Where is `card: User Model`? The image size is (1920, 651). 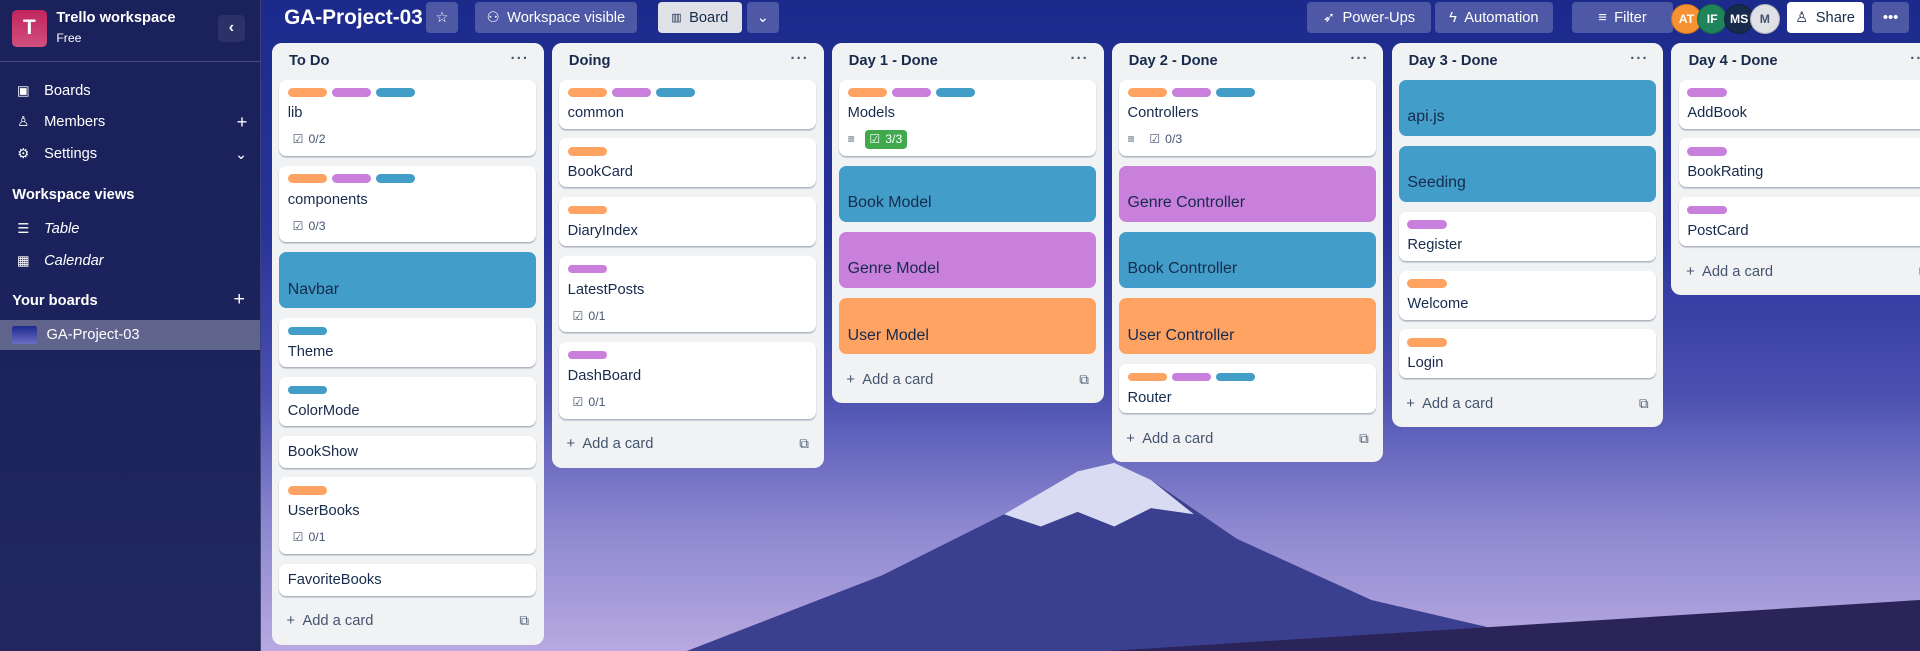
card: User Model is located at coordinates (968, 326).